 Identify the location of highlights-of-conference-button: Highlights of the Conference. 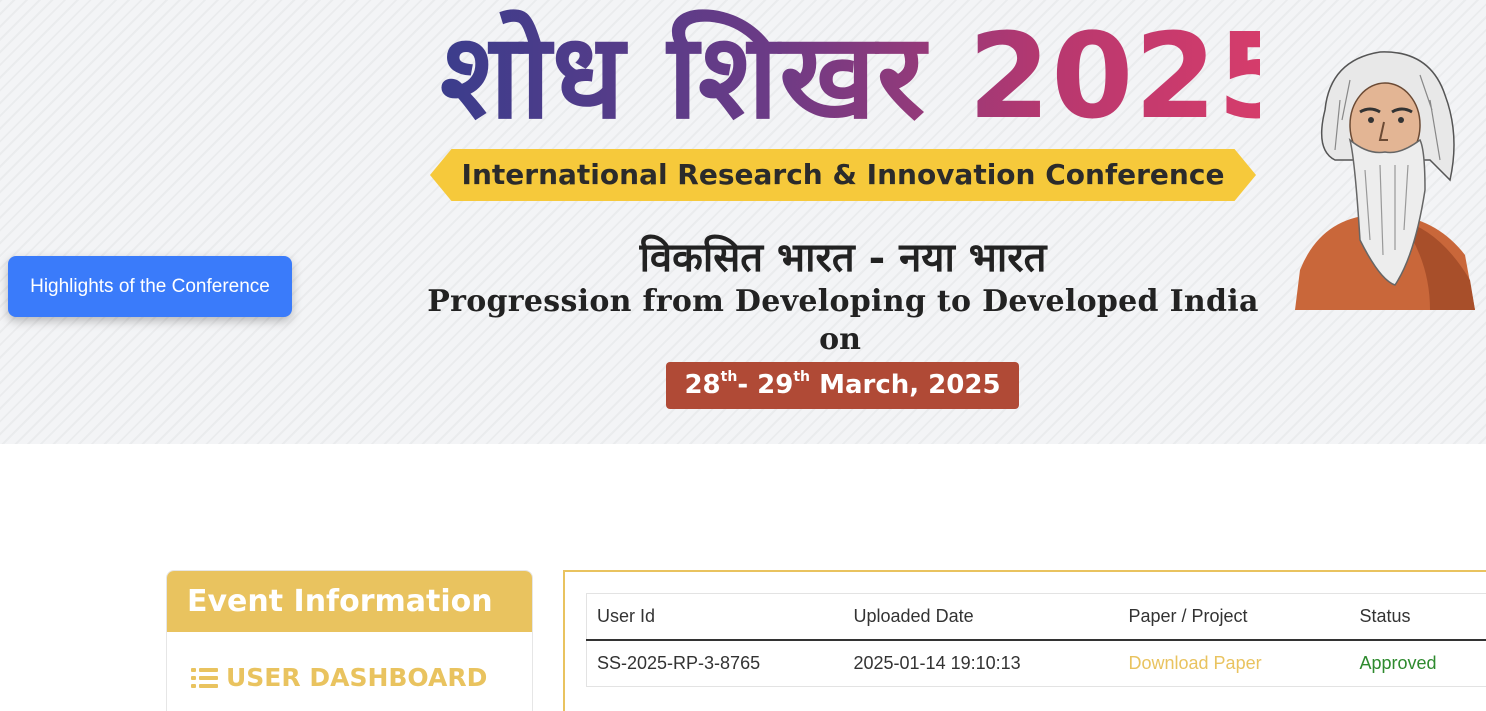
(150, 286).